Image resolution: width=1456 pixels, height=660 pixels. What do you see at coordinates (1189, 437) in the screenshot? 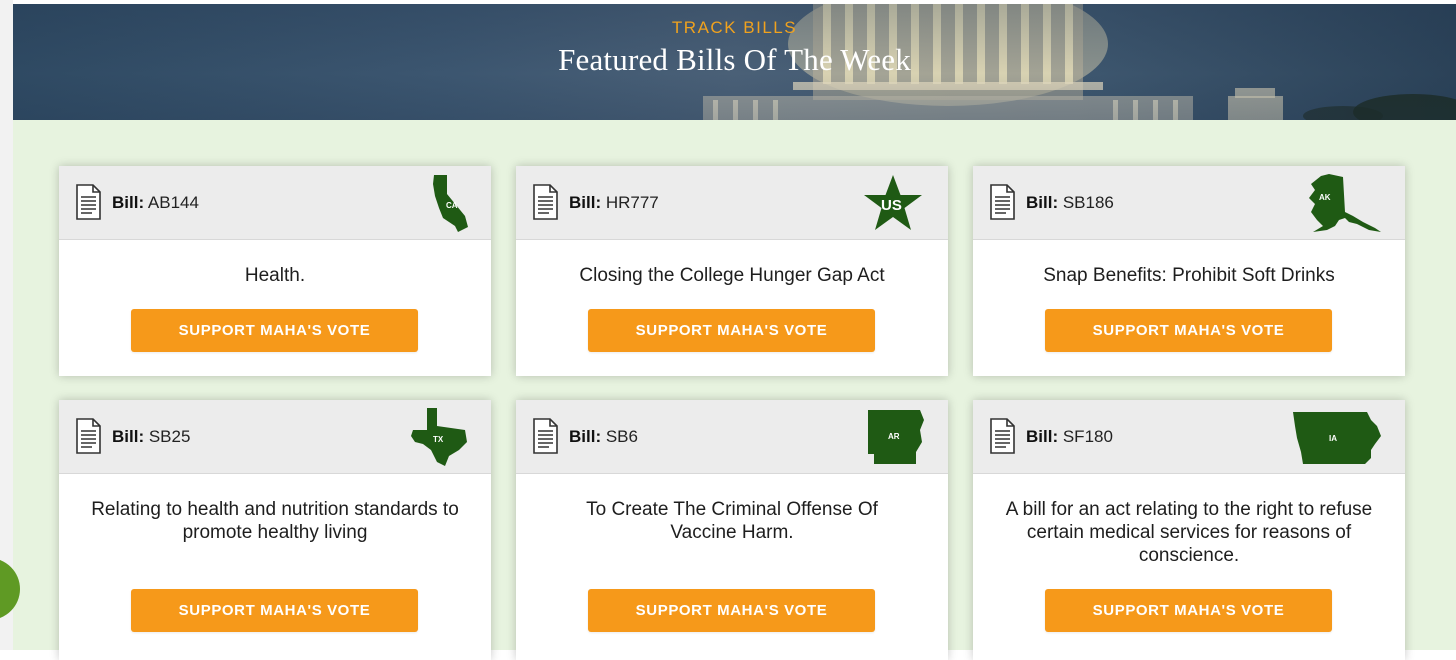
I see `bill-card-header: Bill: SF180 IA` at bounding box center [1189, 437].